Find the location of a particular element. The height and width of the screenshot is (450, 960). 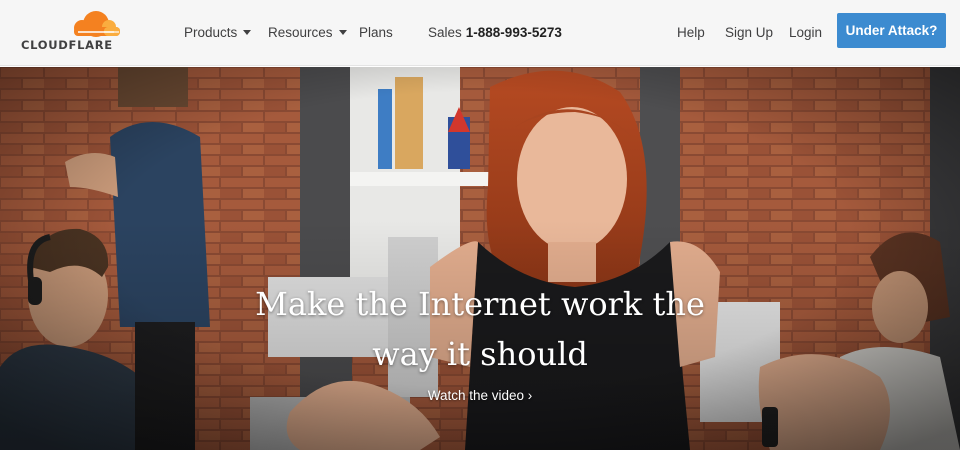

nav-resources: Resources is located at coordinates (307, 33).